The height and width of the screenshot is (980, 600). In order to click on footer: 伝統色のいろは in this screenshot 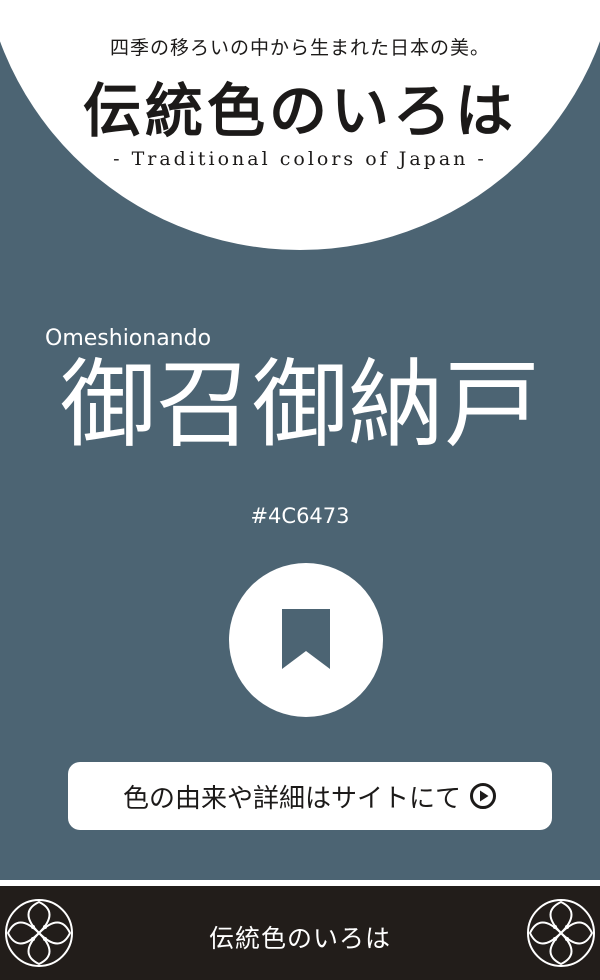, I will do `click(300, 930)`.